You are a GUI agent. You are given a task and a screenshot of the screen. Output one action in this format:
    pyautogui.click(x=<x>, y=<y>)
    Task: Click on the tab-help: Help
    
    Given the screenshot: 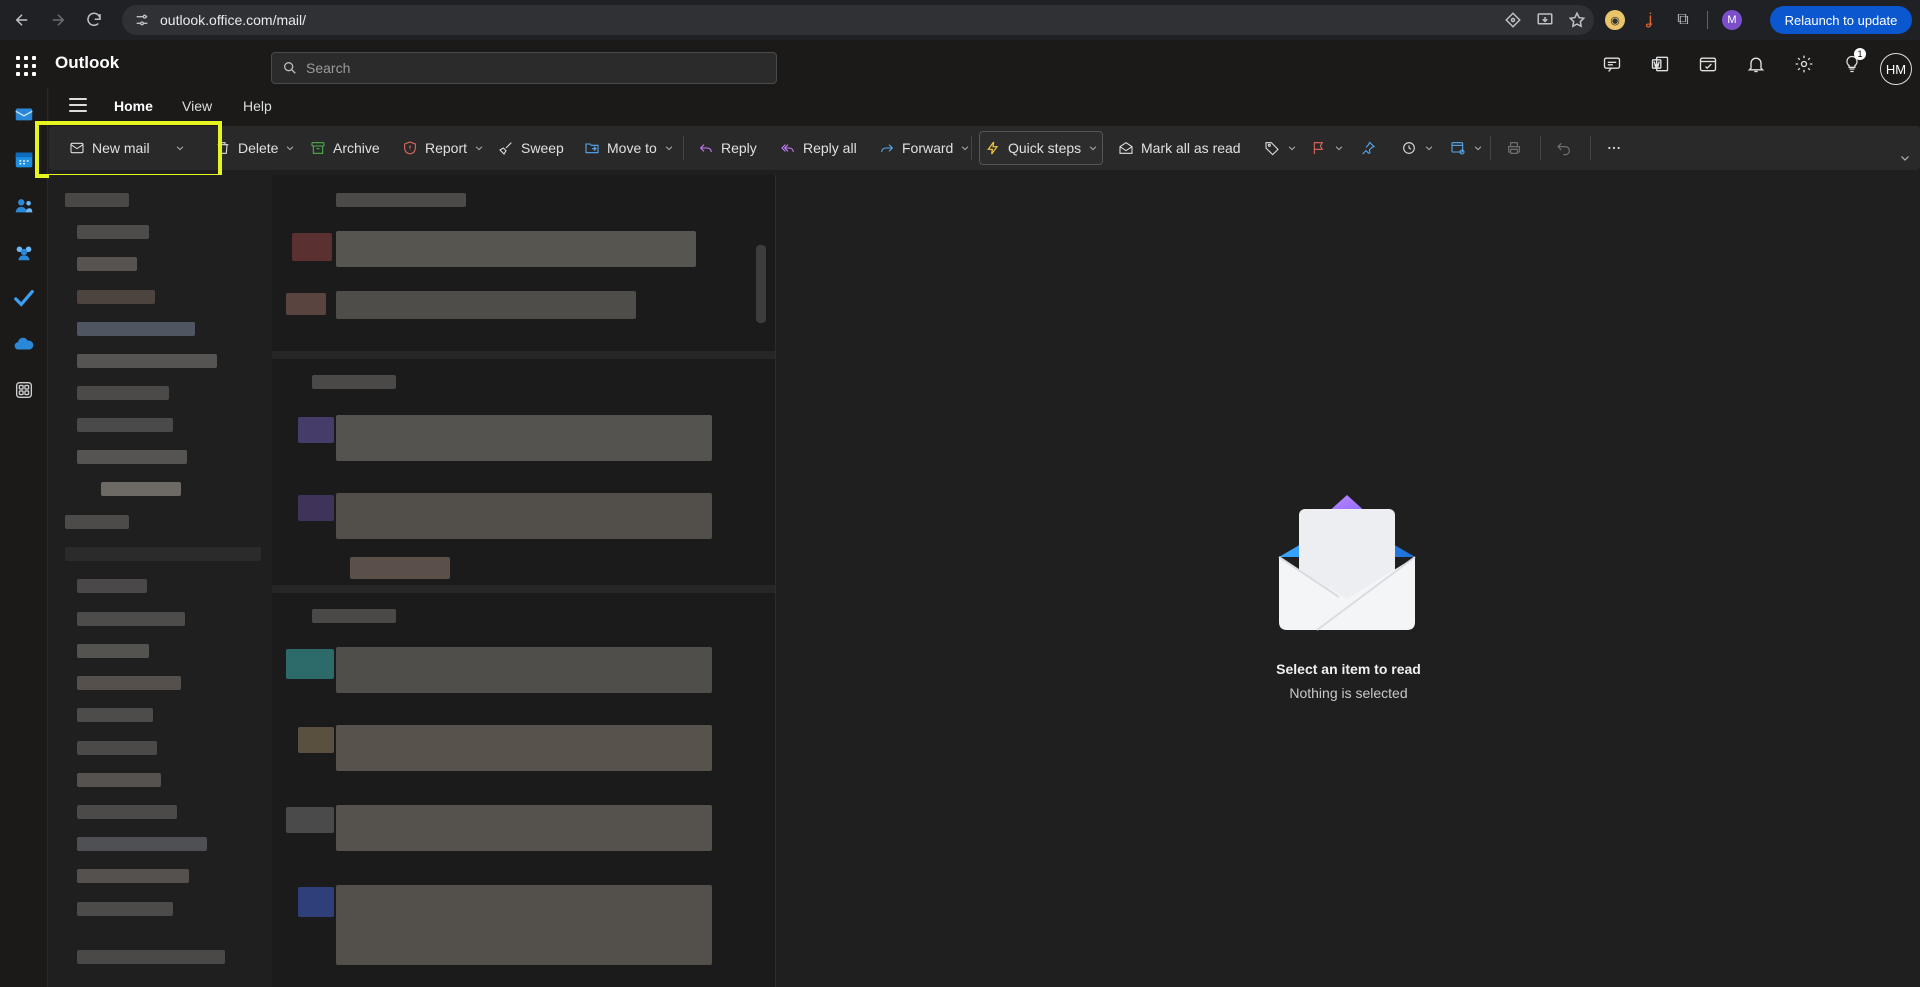 What is the action you would take?
    pyautogui.click(x=257, y=106)
    